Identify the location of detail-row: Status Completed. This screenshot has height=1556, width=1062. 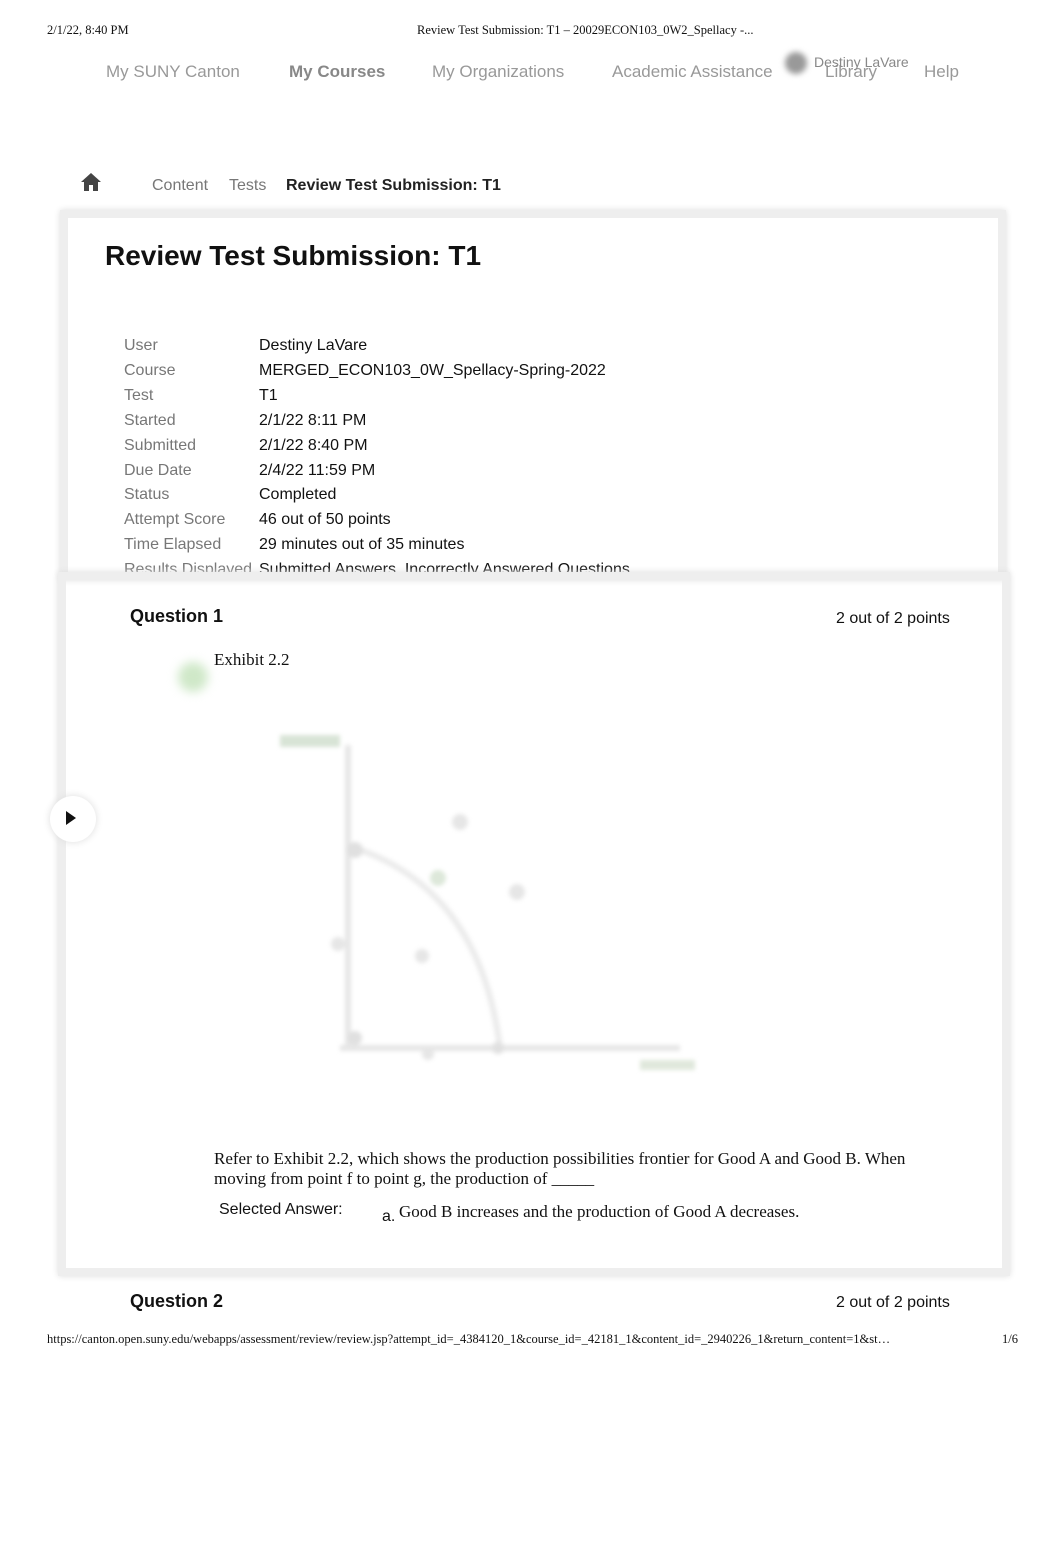
(377, 495).